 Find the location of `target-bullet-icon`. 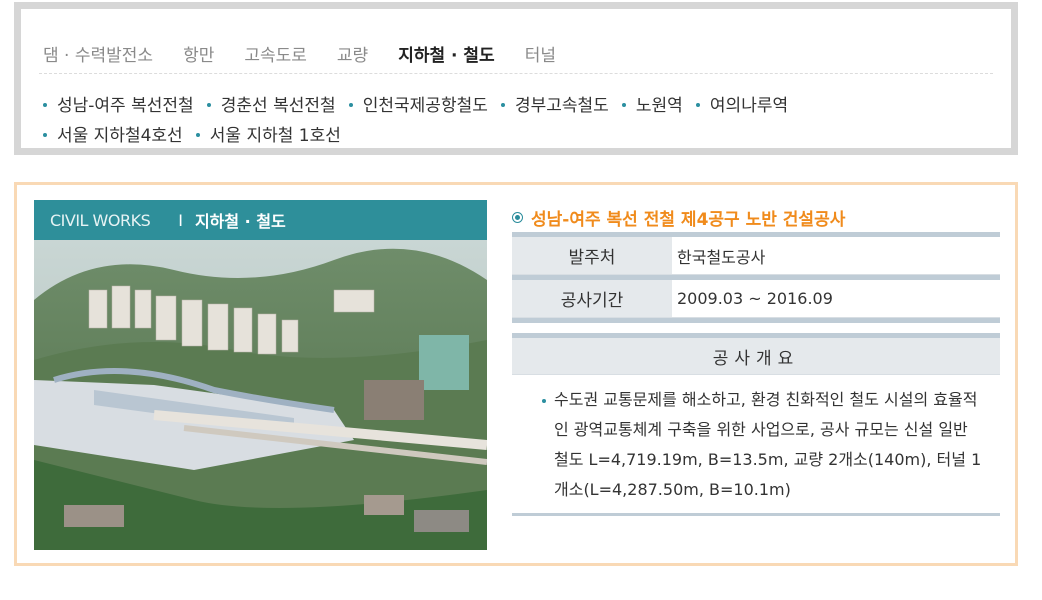

target-bullet-icon is located at coordinates (517, 217).